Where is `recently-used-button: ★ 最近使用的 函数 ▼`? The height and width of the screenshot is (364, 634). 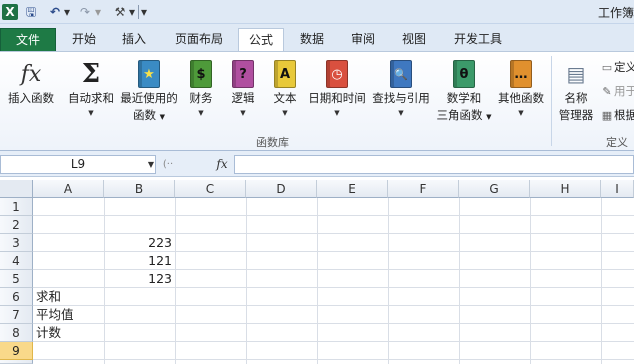
recently-used-button: ★ 最近使用的 函数 ▼ is located at coordinates (149, 92).